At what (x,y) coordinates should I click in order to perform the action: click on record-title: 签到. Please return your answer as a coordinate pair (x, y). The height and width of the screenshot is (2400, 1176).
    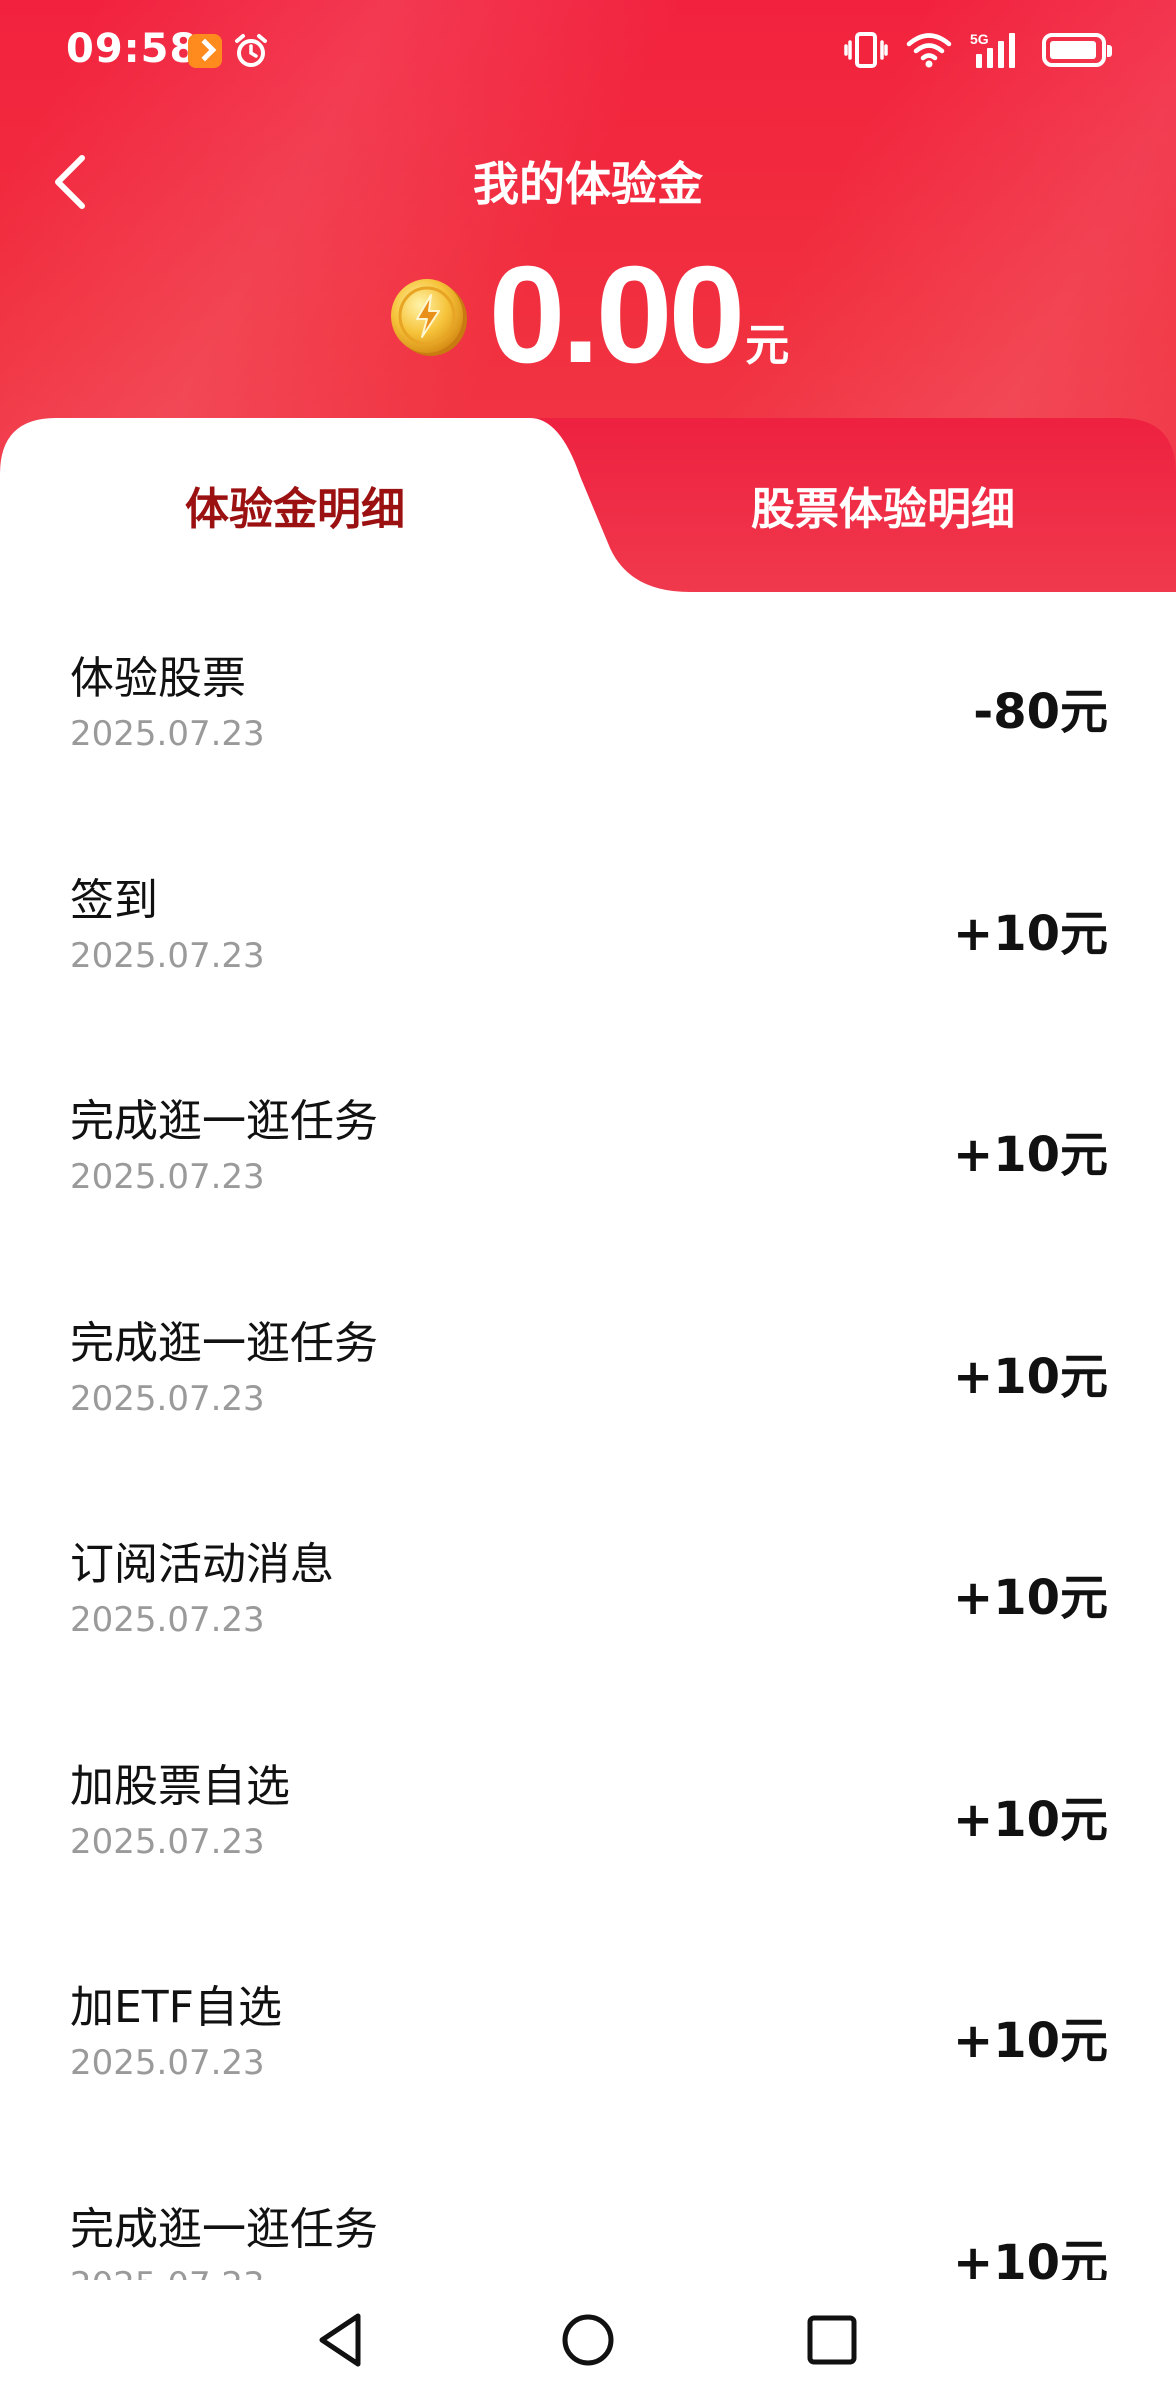
    Looking at the image, I should click on (114, 900).